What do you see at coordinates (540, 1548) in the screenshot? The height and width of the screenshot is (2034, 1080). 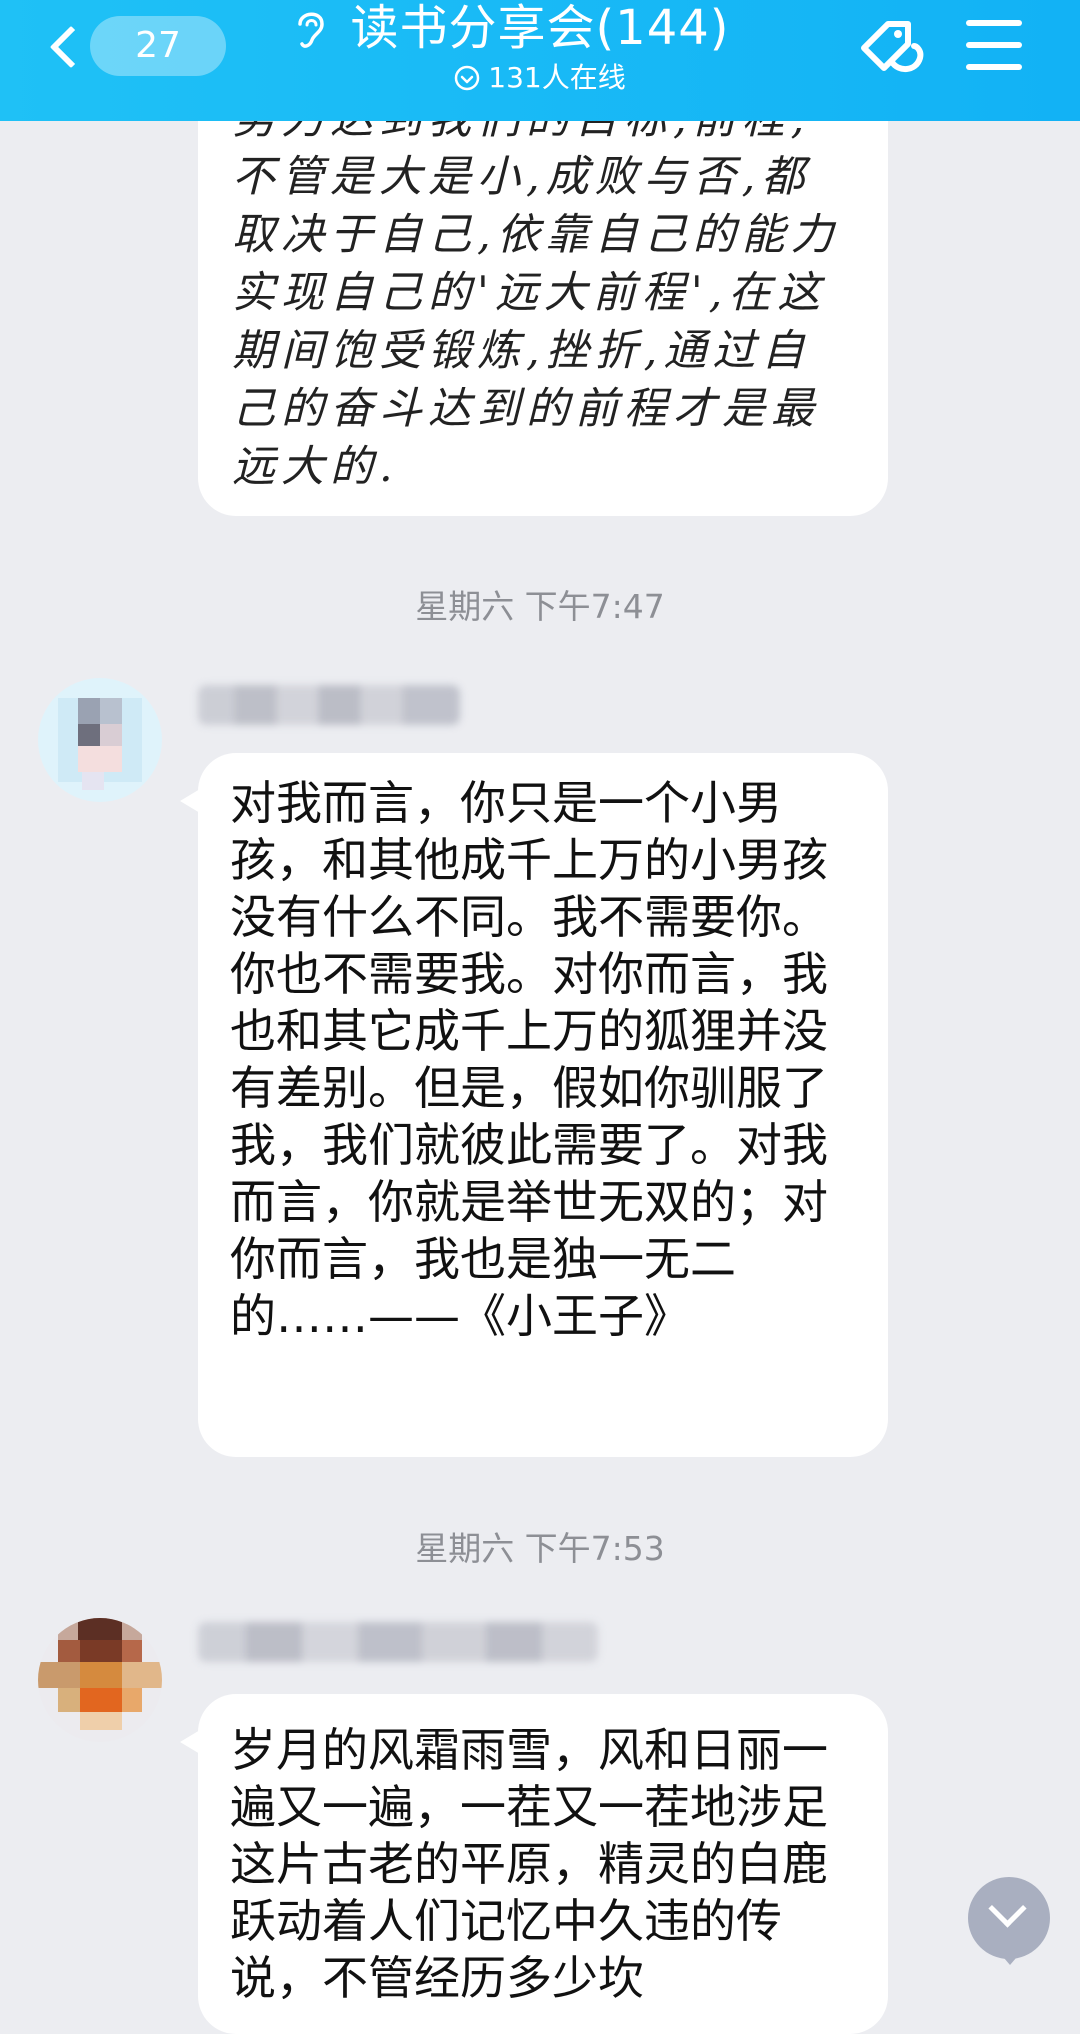 I see `message-timestamp: 星期六 下午7:53` at bounding box center [540, 1548].